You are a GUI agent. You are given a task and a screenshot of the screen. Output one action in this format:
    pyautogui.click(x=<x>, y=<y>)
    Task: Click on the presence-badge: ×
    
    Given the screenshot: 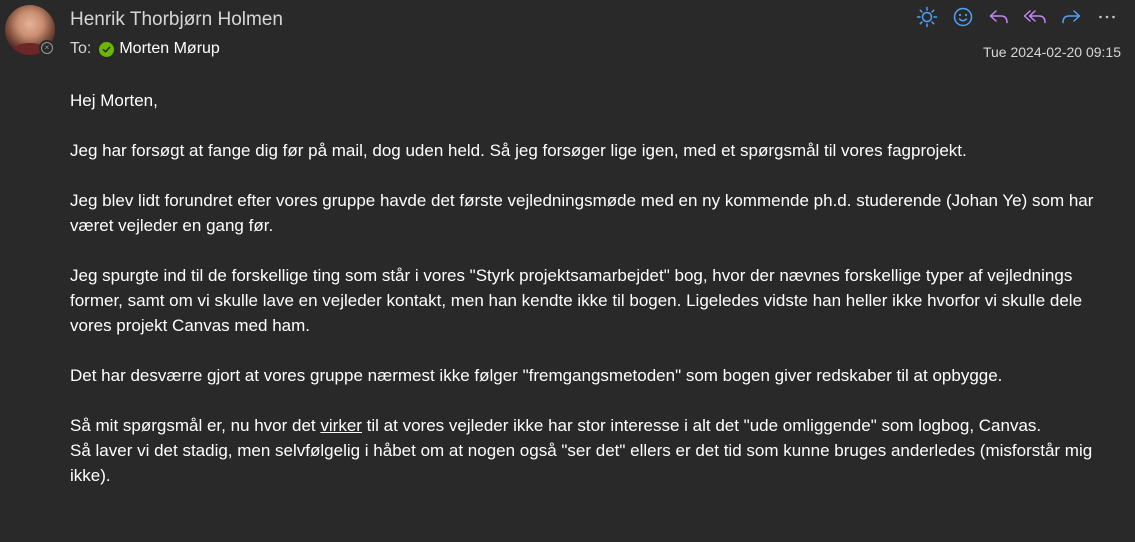 What is the action you would take?
    pyautogui.click(x=47, y=48)
    